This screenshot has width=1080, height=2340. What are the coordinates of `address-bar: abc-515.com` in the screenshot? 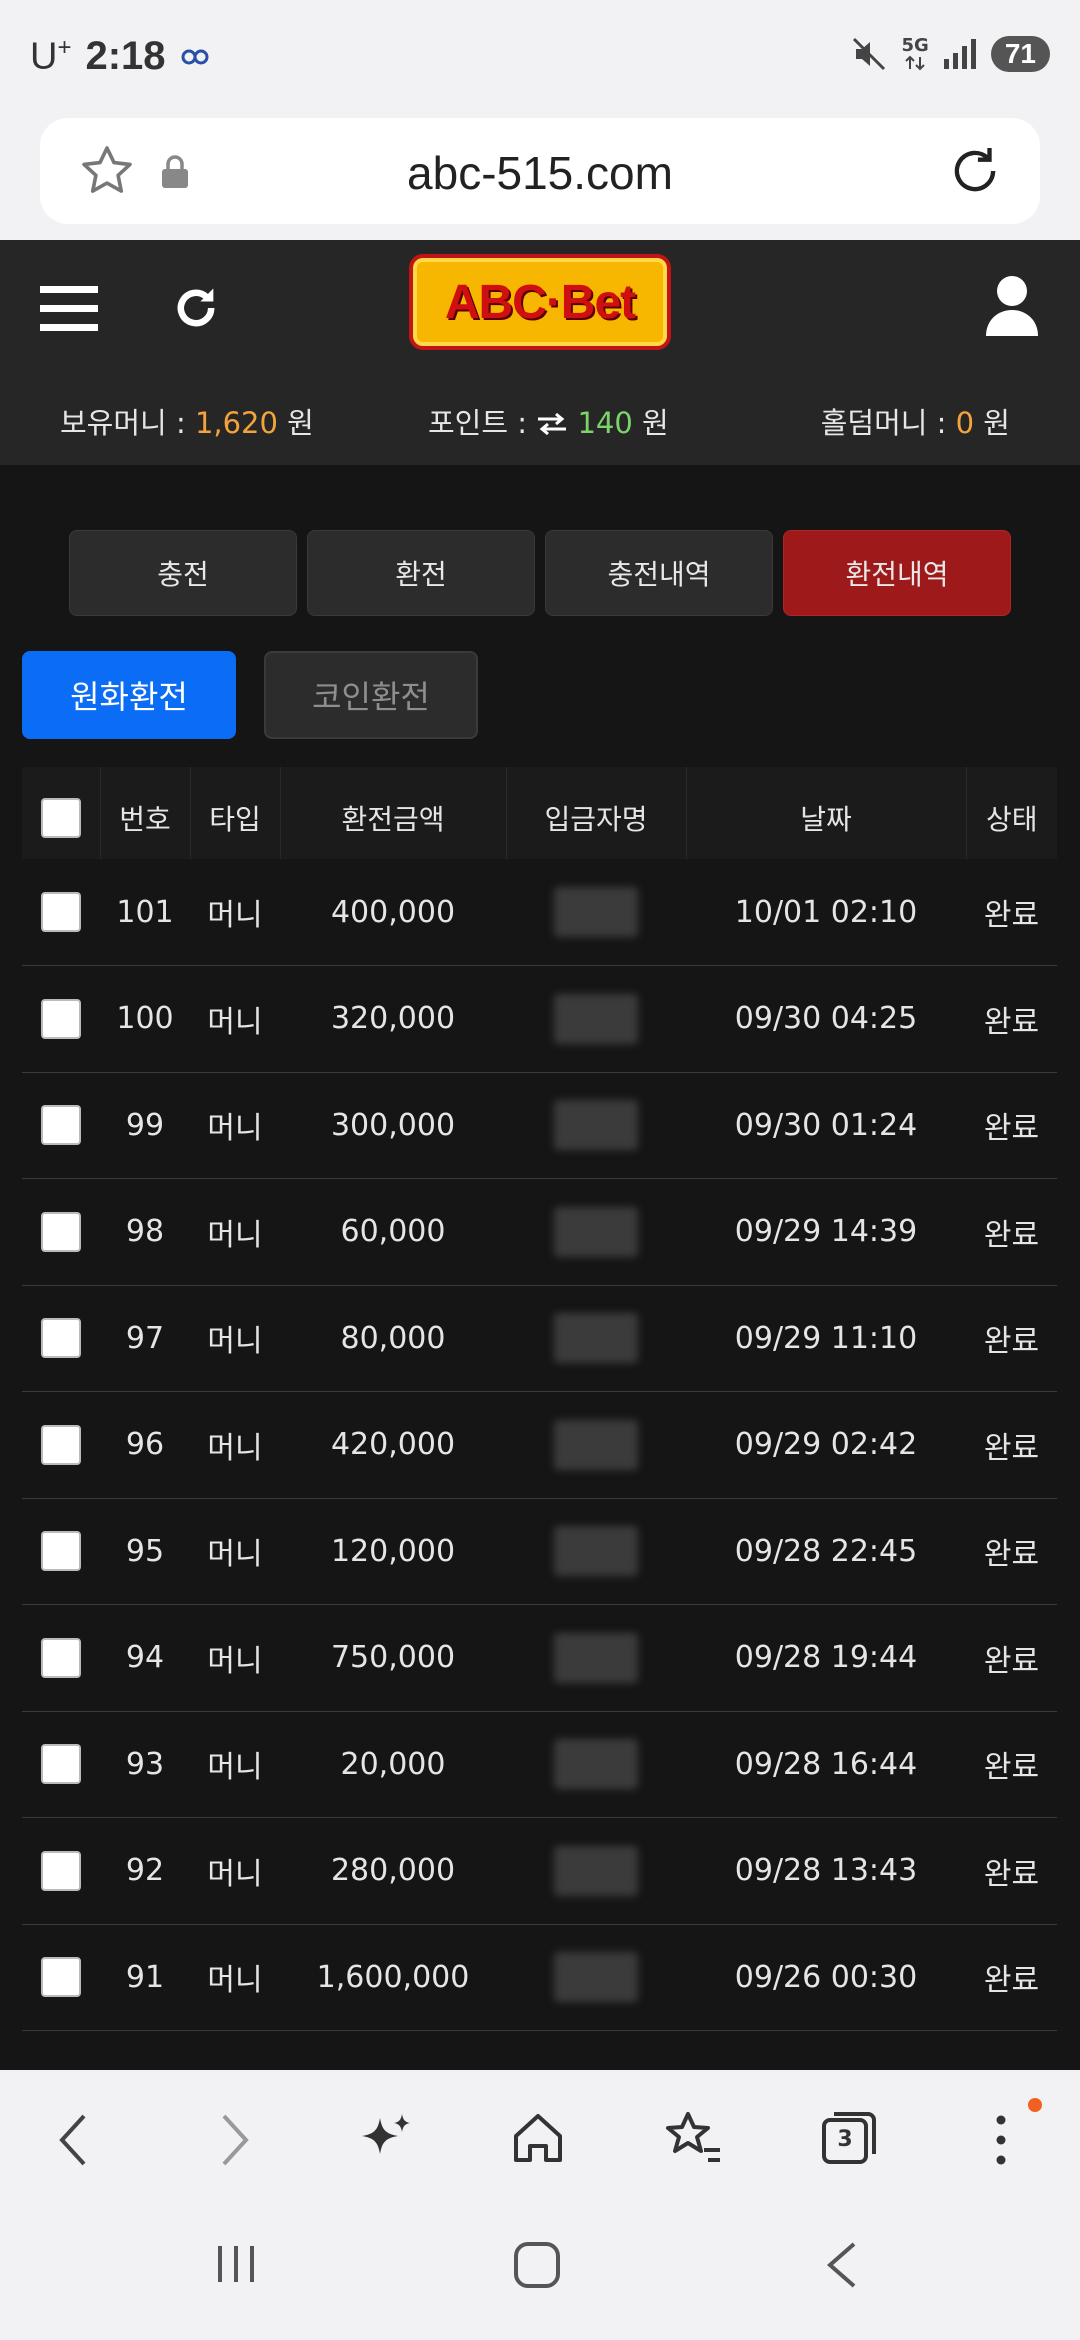 It's located at (540, 171).